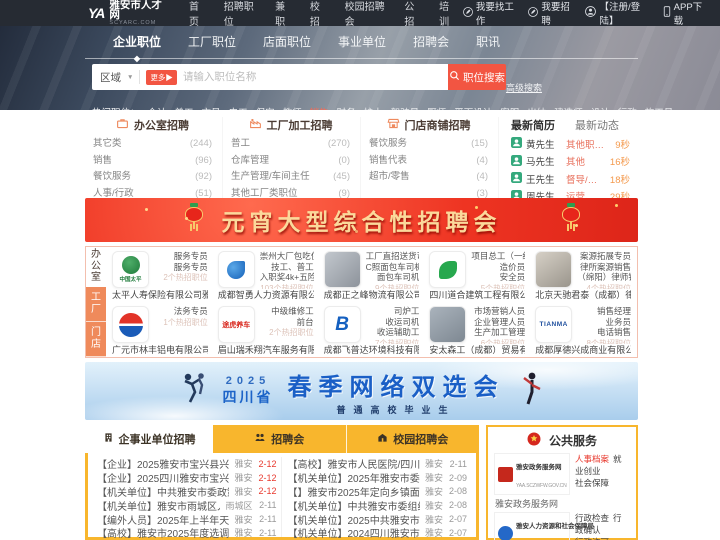 This screenshot has width=720, height=540. Describe the element at coordinates (136, 13) in the screenshot. I see `logo-text: 雅安市人才网 SCYARC.COM` at that location.